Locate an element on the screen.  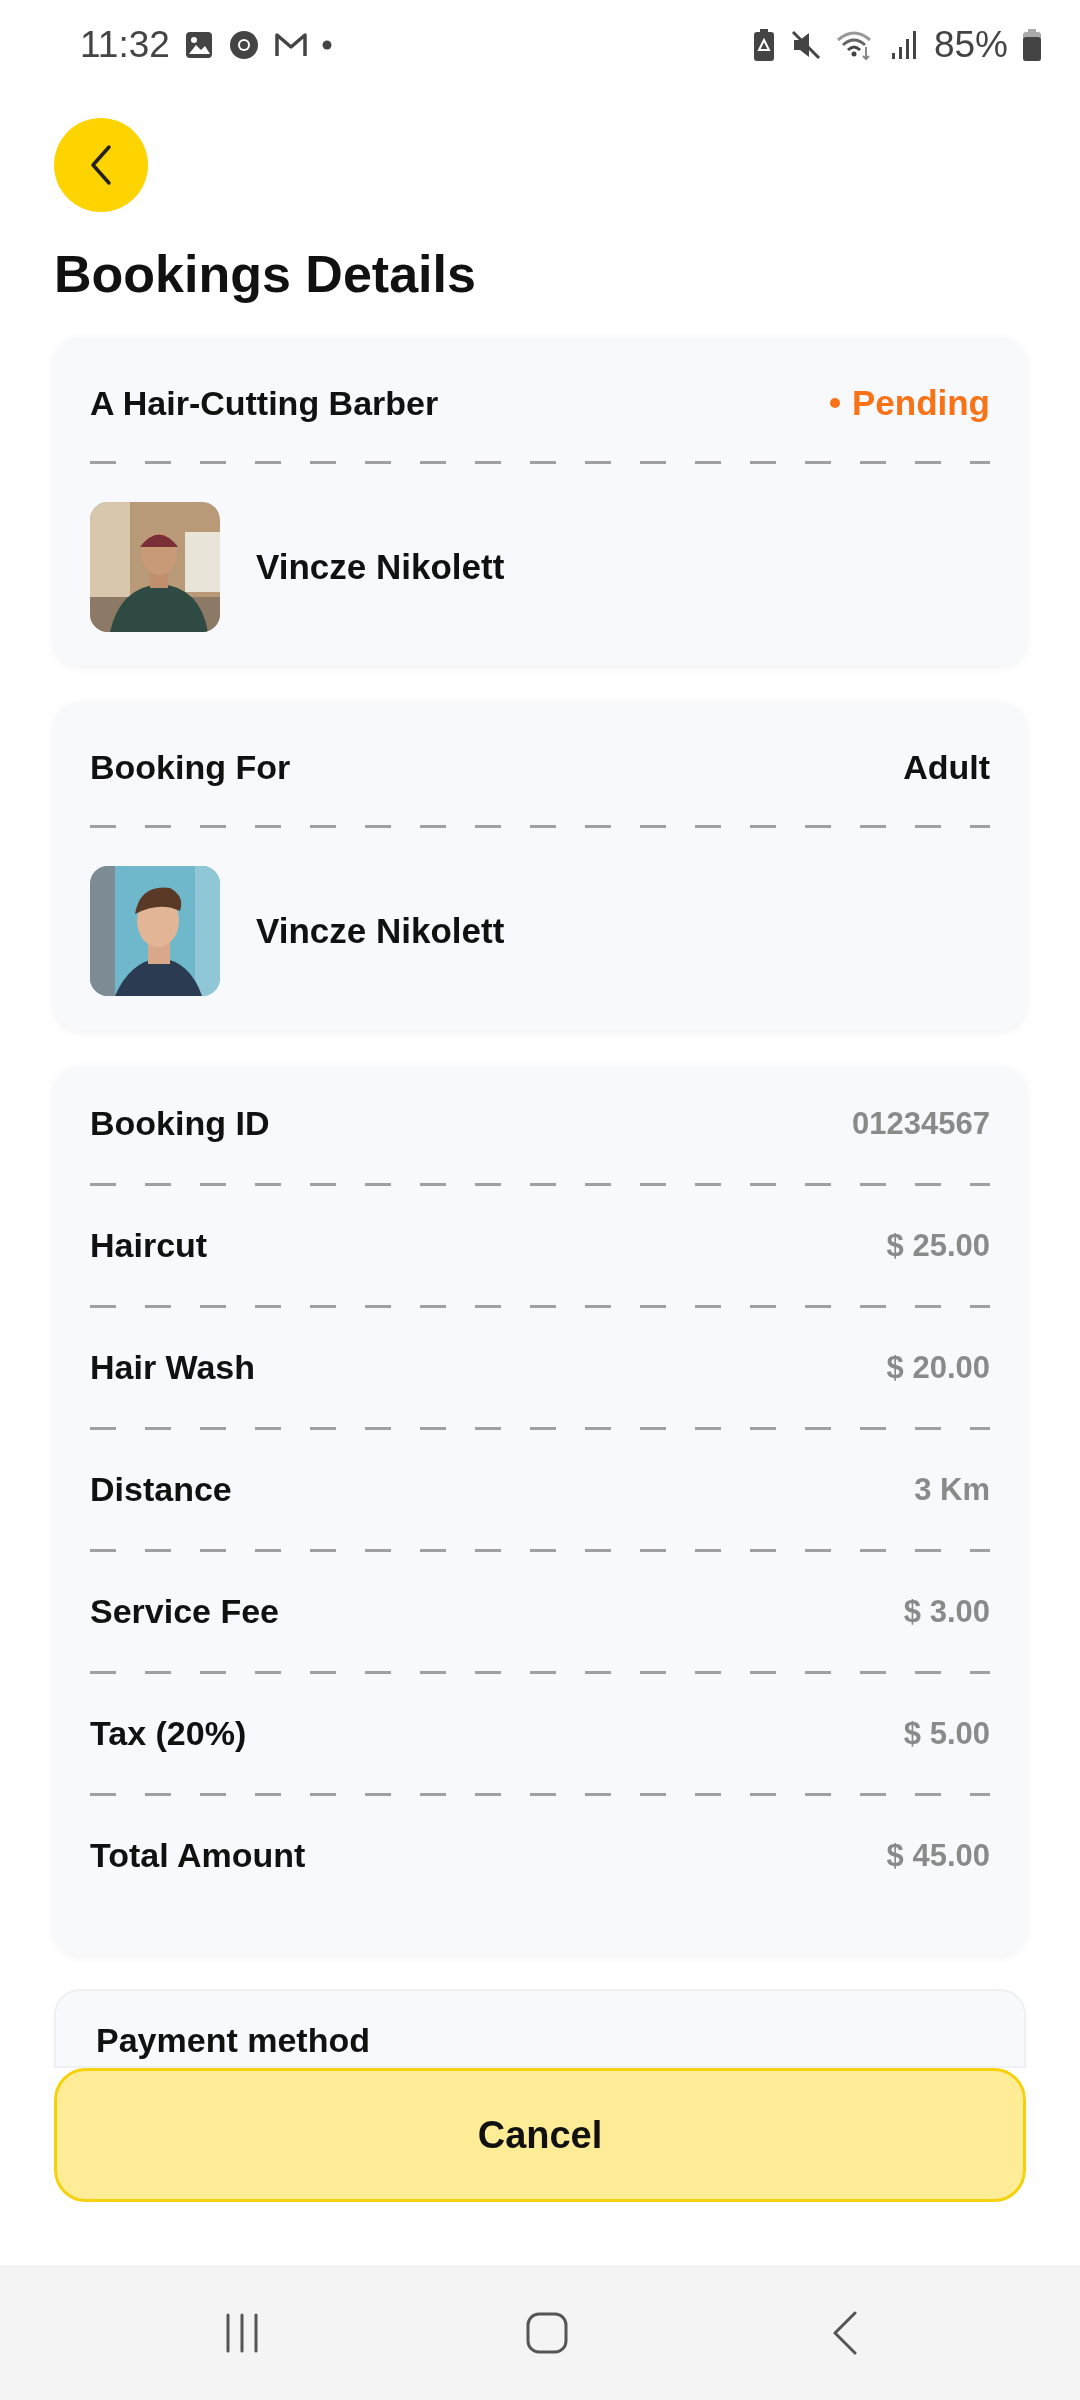
barber-name: Vincze Nikolett is located at coordinates (380, 567).